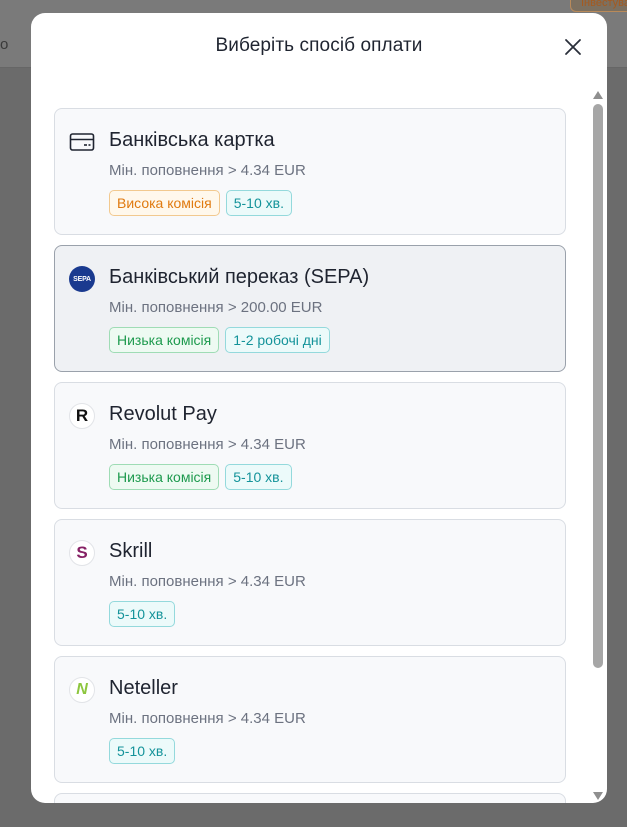 This screenshot has height=827, width=627. I want to click on modal-header: Виберіть спосіб оплати, so click(319, 46).